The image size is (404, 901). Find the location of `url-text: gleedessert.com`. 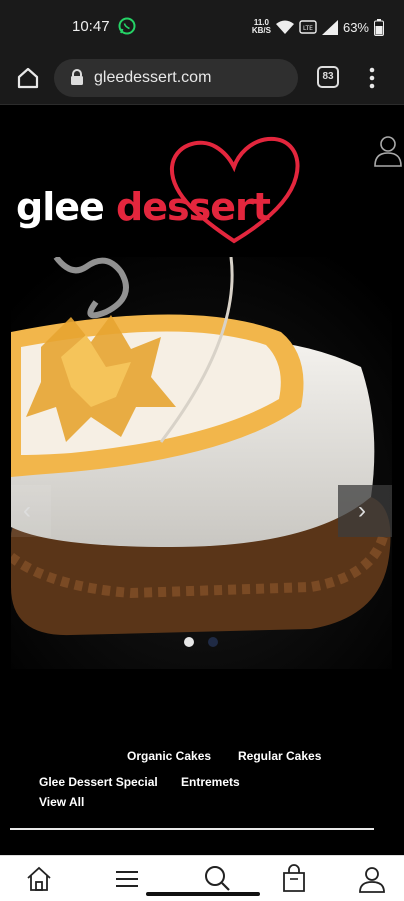

url-text: gleedessert.com is located at coordinates (153, 77).